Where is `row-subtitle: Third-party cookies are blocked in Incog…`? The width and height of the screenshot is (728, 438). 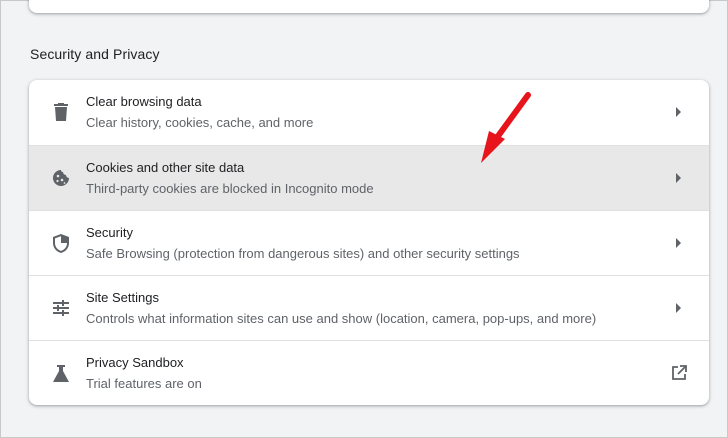
row-subtitle: Third-party cookies are blocked in Incog… is located at coordinates (230, 188).